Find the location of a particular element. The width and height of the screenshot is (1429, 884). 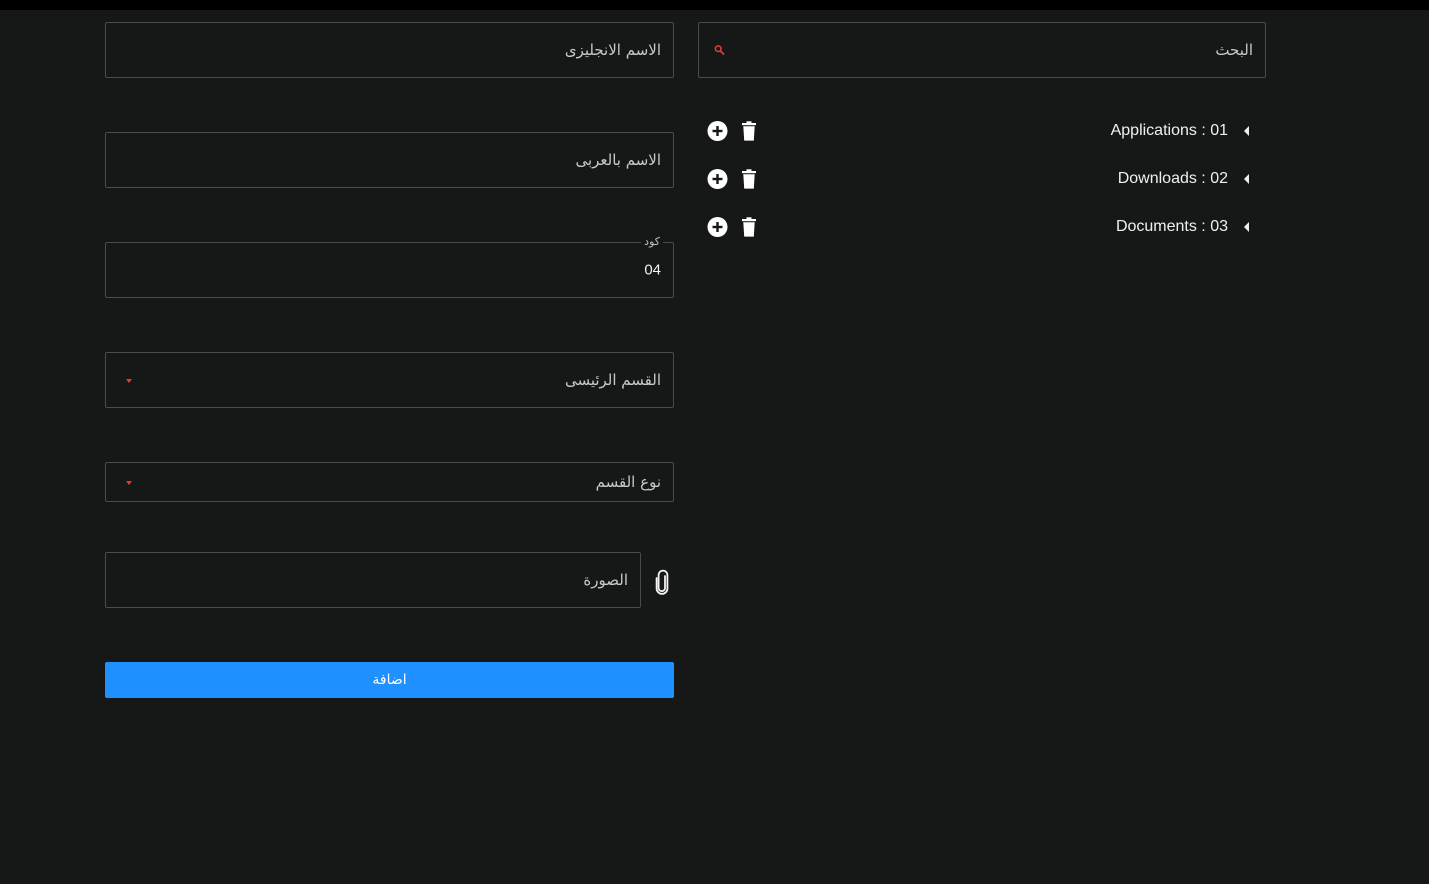

search-icon is located at coordinates (719, 50).